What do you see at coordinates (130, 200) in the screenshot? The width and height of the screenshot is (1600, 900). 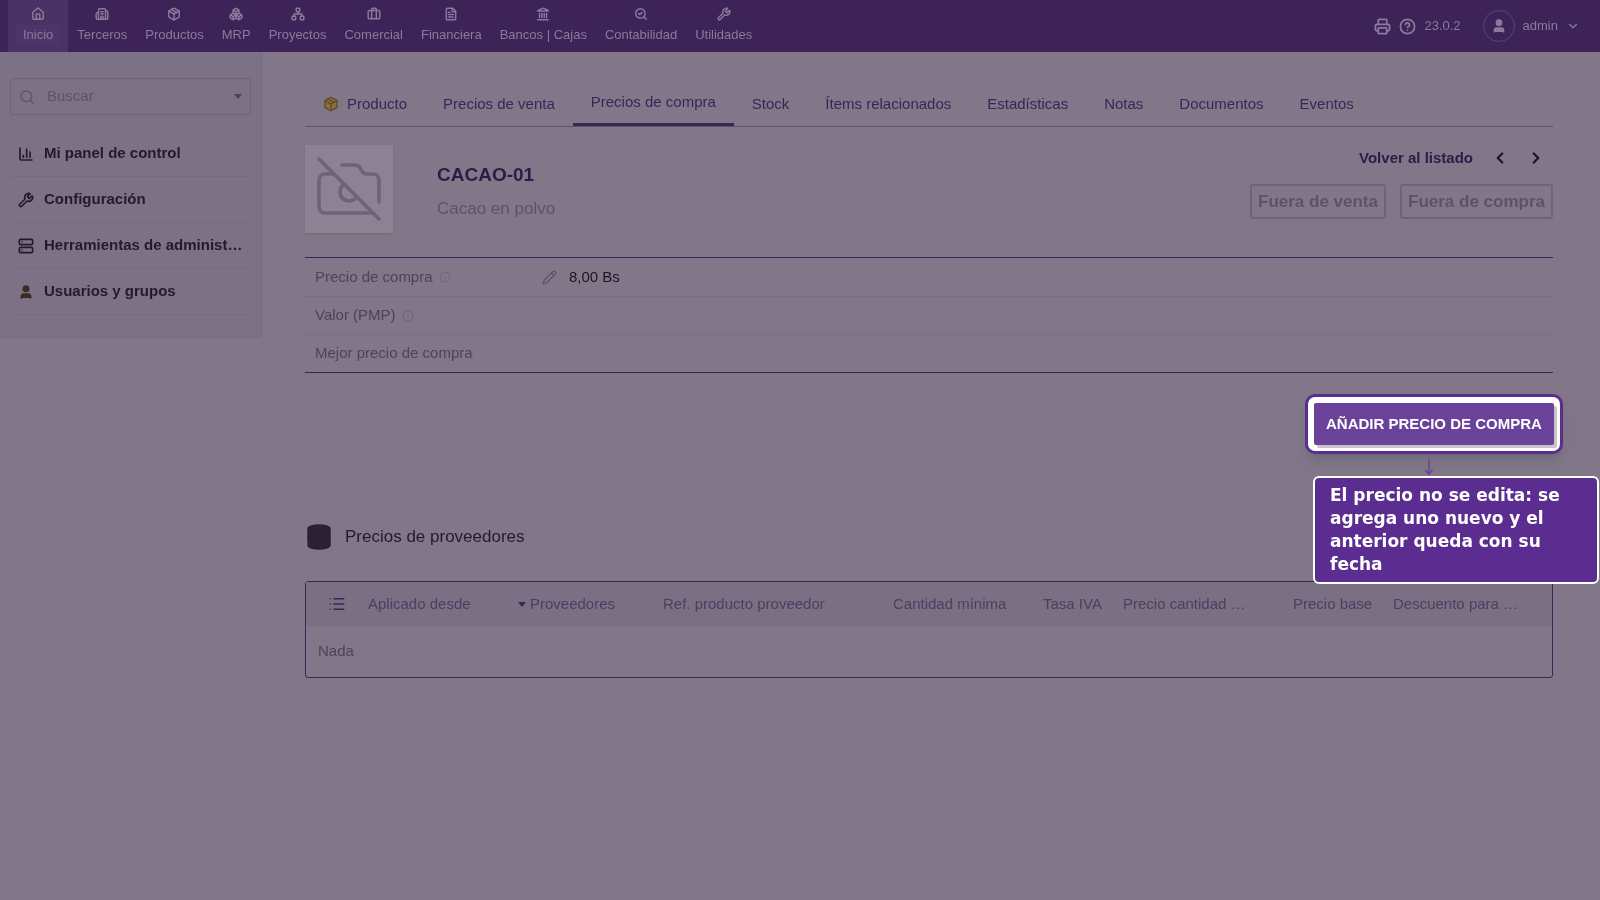 I see `sidebar-item: Configuración` at bounding box center [130, 200].